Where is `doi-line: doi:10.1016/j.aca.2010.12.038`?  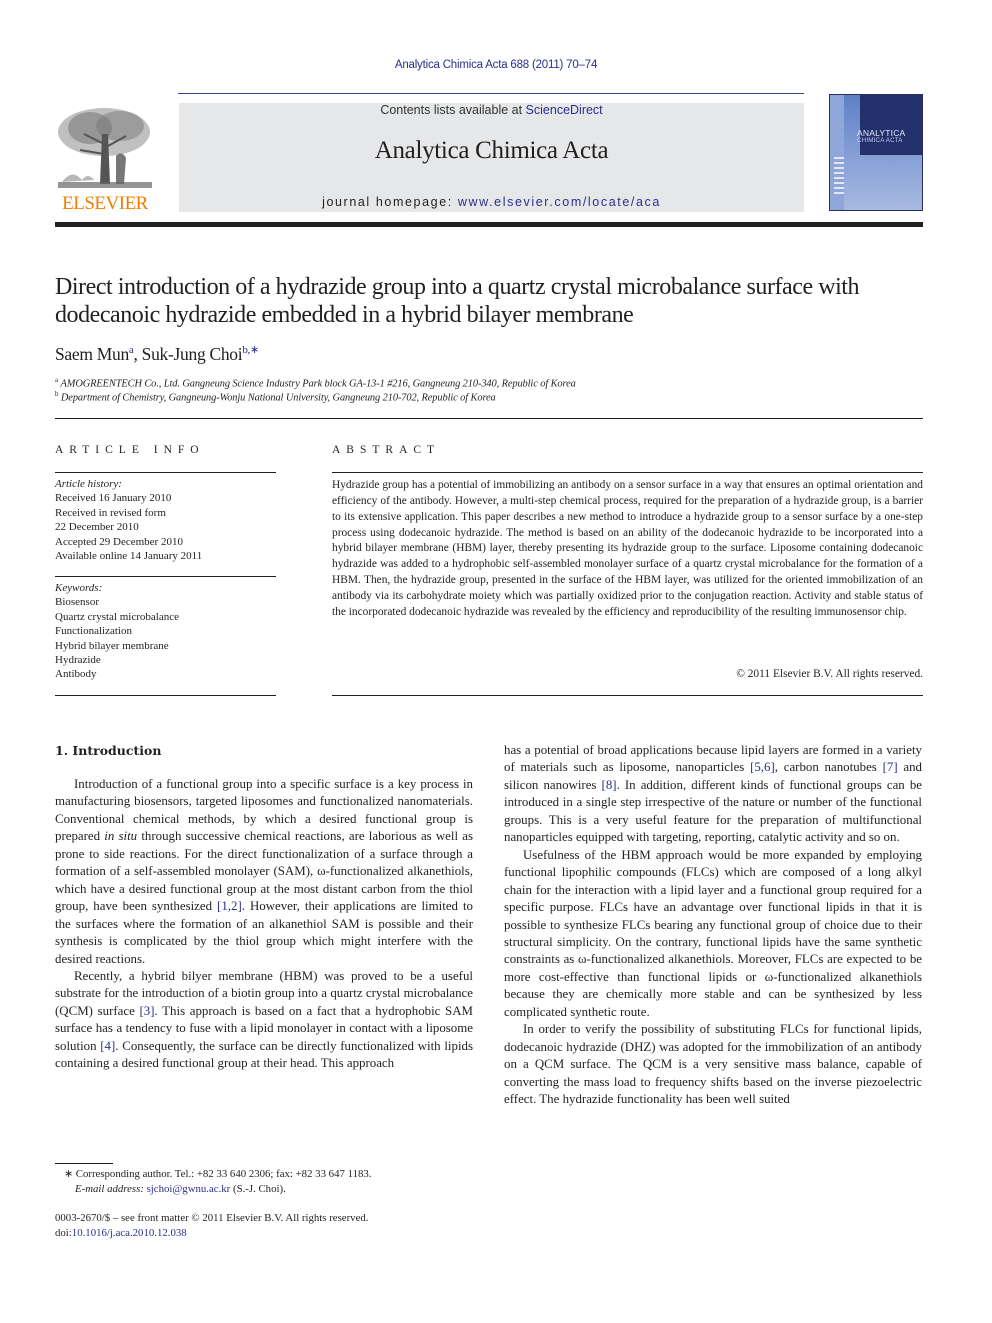 doi-line: doi:10.1016/j.aca.2010.12.038 is located at coordinates (121, 1233).